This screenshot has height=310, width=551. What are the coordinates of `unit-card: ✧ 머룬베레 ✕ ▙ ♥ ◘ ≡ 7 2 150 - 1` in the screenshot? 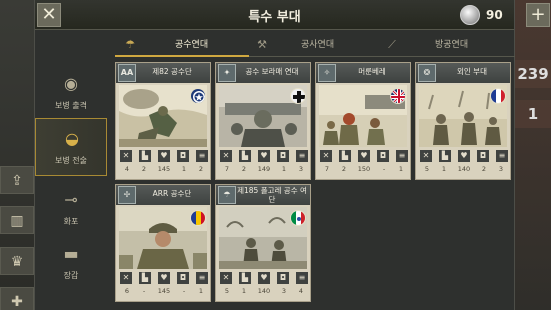 It's located at (363, 121).